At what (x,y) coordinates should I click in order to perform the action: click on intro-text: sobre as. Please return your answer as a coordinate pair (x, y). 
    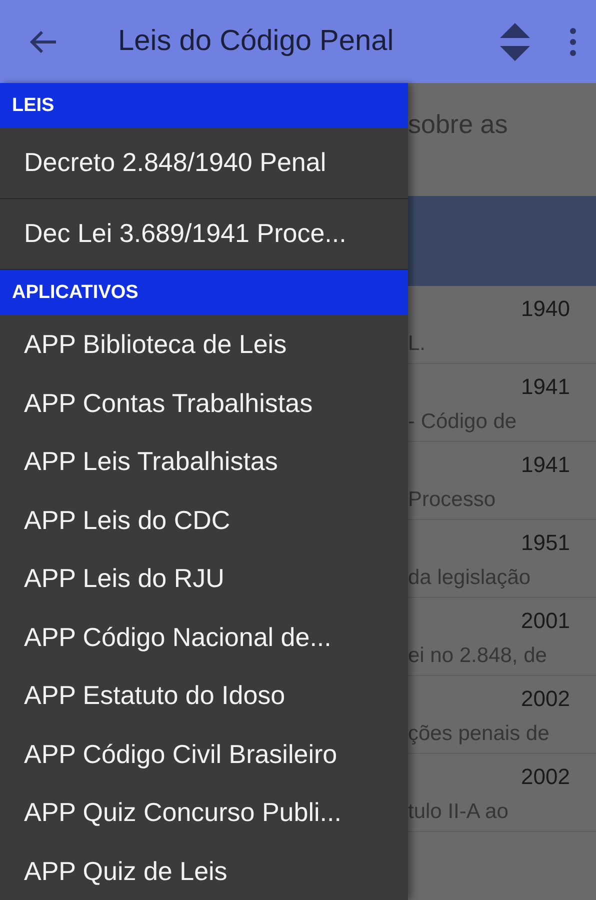
    Looking at the image, I should click on (458, 124).